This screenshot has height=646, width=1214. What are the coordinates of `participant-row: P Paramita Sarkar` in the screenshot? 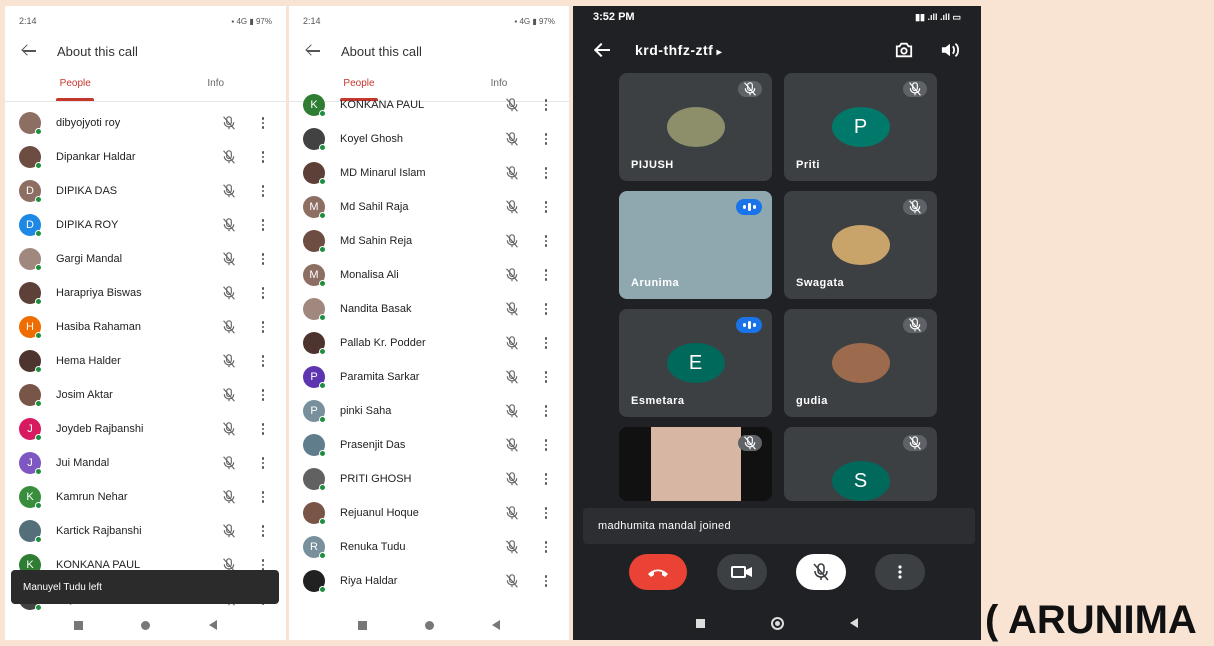 It's located at (429, 377).